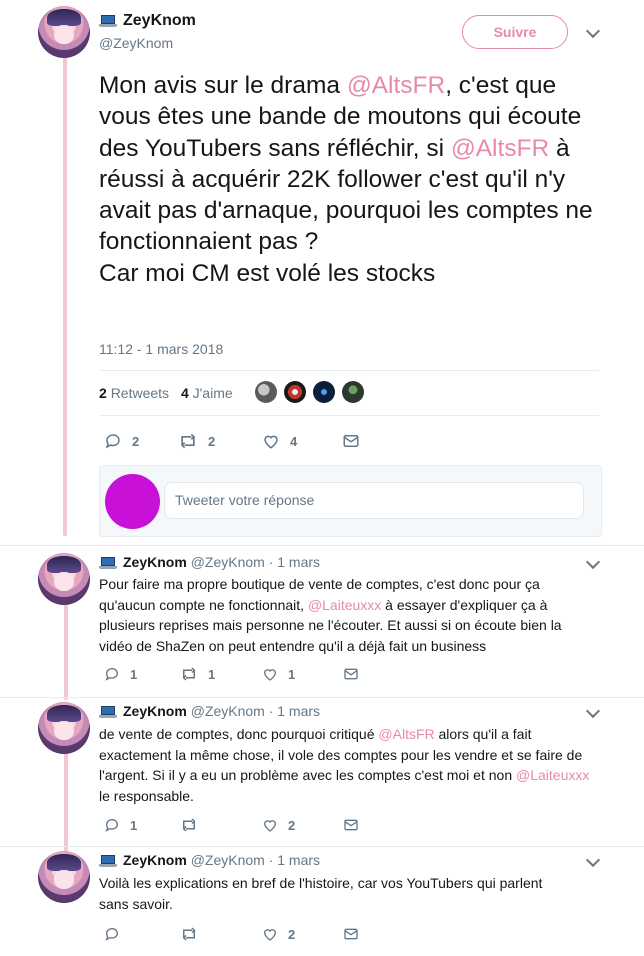 Image resolution: width=644 pixels, height=956 pixels. What do you see at coordinates (64, 32) in the screenshot?
I see `author-avatar` at bounding box center [64, 32].